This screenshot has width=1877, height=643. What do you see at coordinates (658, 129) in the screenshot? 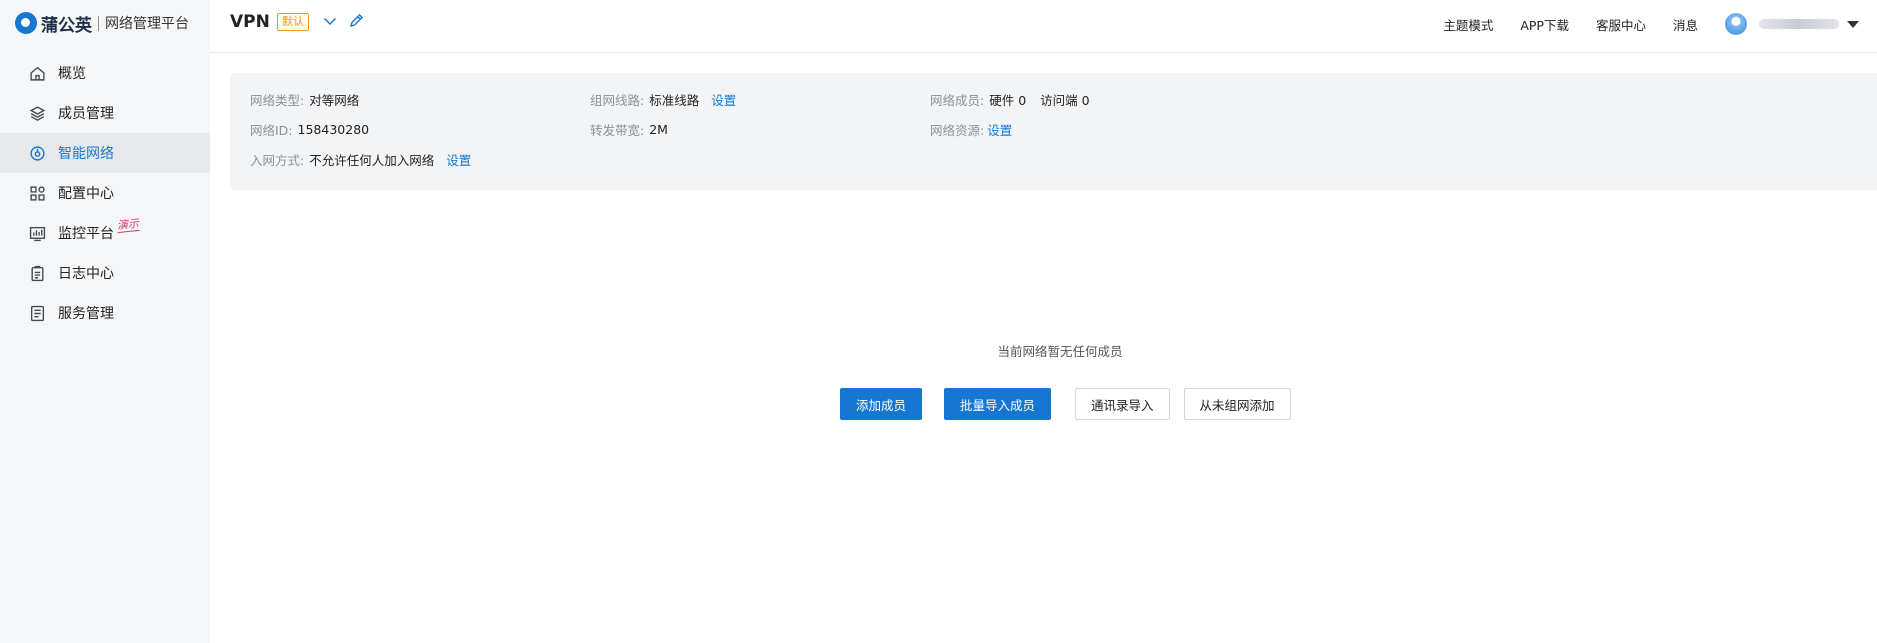
I see `bandwidth-value: 2M` at bounding box center [658, 129].